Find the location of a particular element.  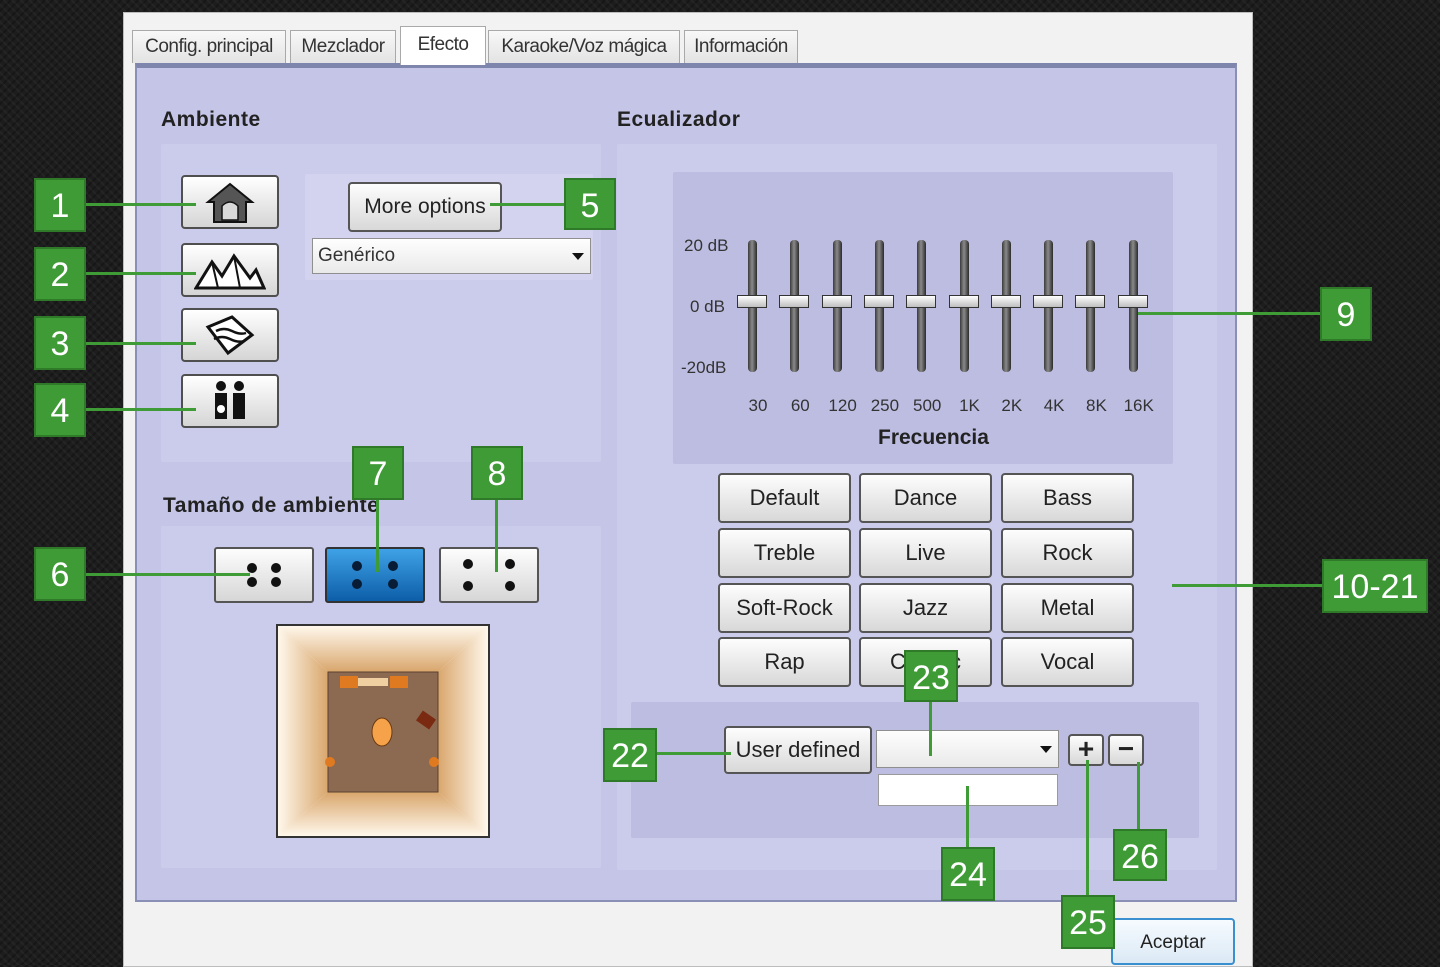

callout-8: 8 is located at coordinates (497, 473).